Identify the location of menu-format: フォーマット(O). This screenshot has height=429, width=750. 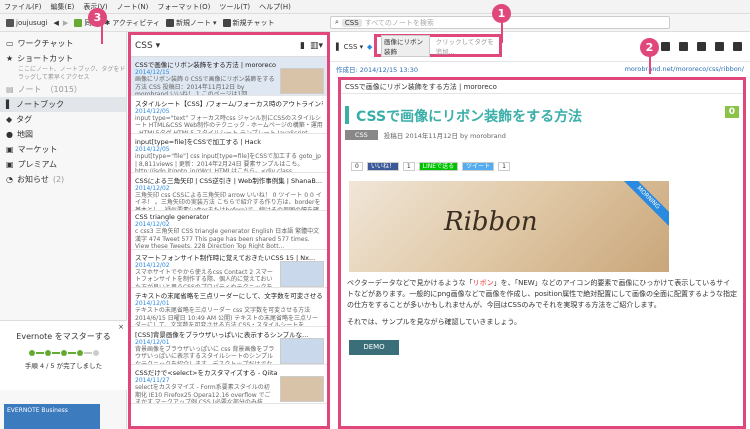
(183, 7).